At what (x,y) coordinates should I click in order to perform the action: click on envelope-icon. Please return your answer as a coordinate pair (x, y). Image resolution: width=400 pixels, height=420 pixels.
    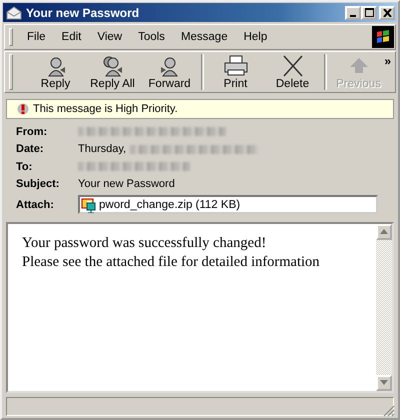
    Looking at the image, I should click on (14, 13).